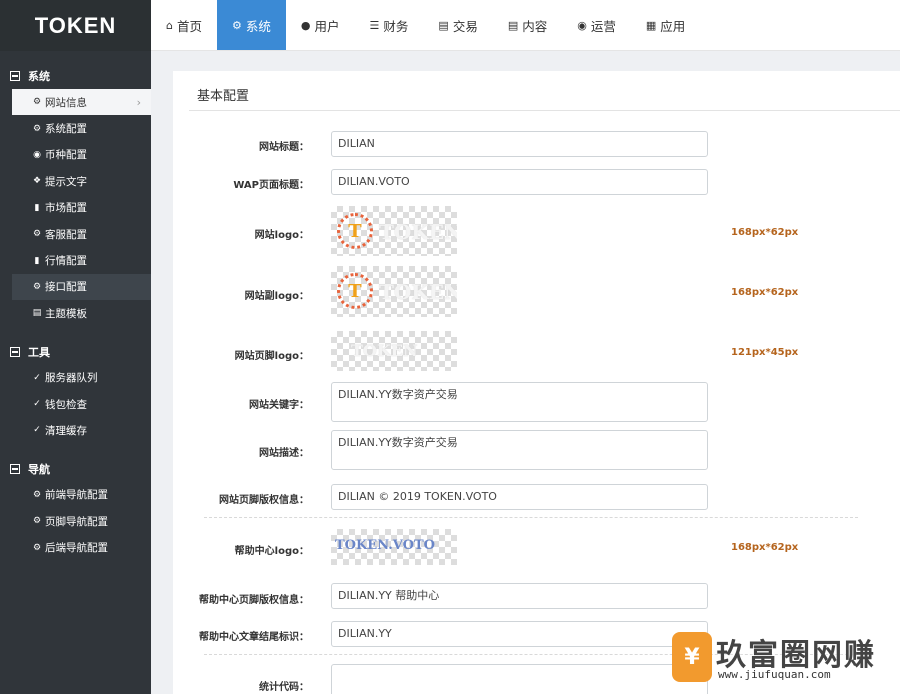 The width and height of the screenshot is (900, 694). I want to click on sidebar-item-server-queue: ✓ 服务器队列, so click(75, 378).